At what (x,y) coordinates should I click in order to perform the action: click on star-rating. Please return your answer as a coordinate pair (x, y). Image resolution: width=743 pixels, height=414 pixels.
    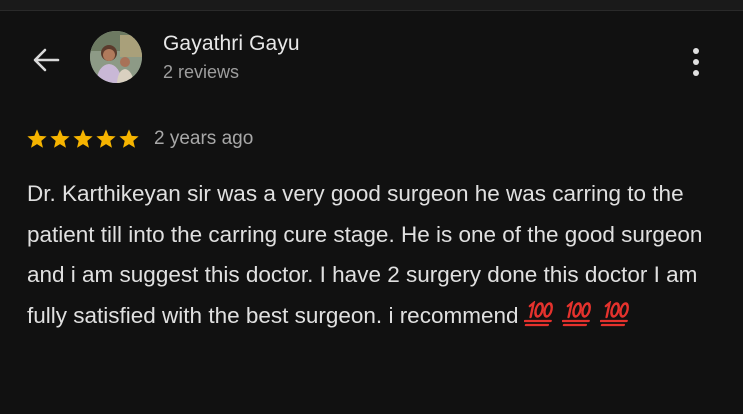
    Looking at the image, I should click on (83, 139).